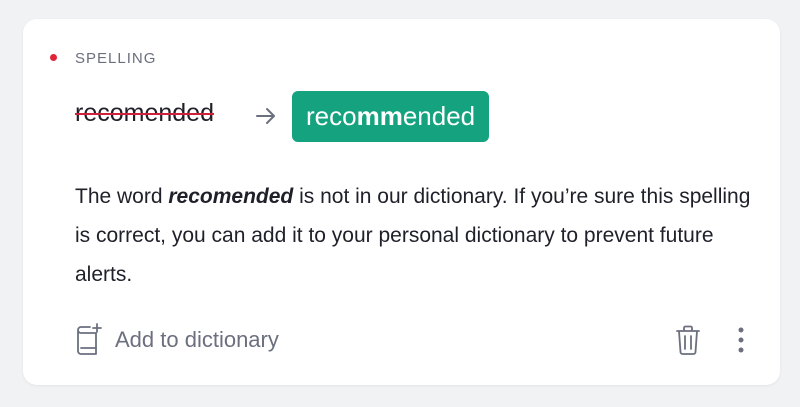 This screenshot has height=407, width=800. I want to click on description-word: recomended, so click(231, 196).